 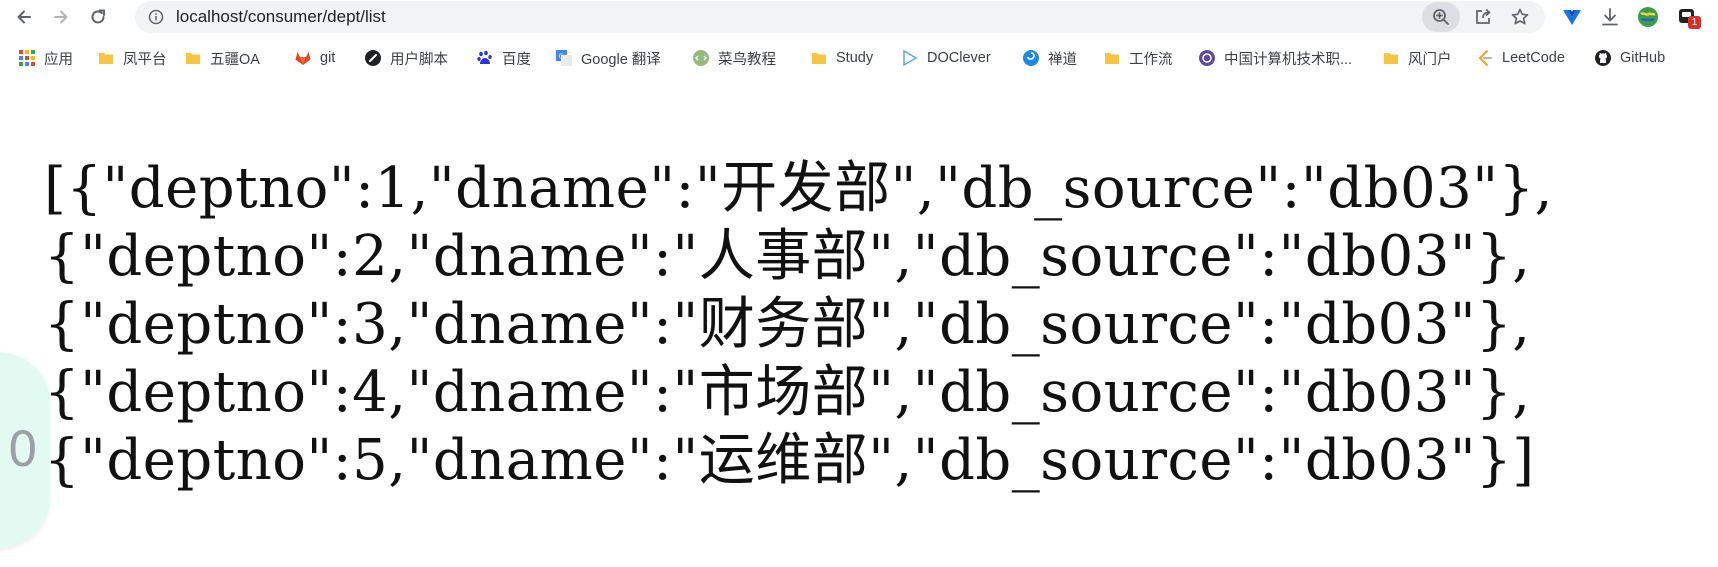 I want to click on floating-side-widget: 0, so click(x=25, y=450).